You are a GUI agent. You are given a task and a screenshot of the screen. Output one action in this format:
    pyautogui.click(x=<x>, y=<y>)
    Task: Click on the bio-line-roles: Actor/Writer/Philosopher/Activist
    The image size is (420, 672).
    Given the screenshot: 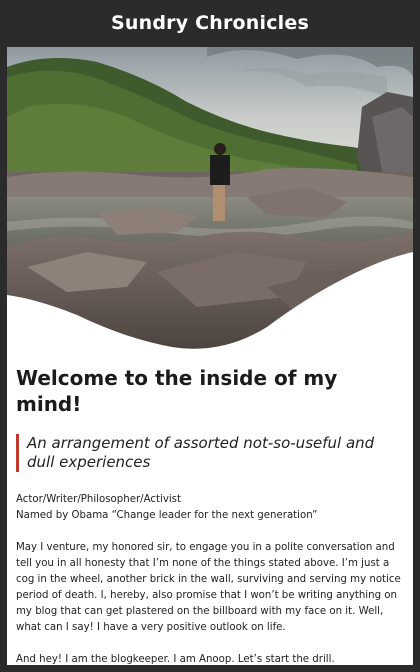 What is the action you would take?
    pyautogui.click(x=98, y=499)
    